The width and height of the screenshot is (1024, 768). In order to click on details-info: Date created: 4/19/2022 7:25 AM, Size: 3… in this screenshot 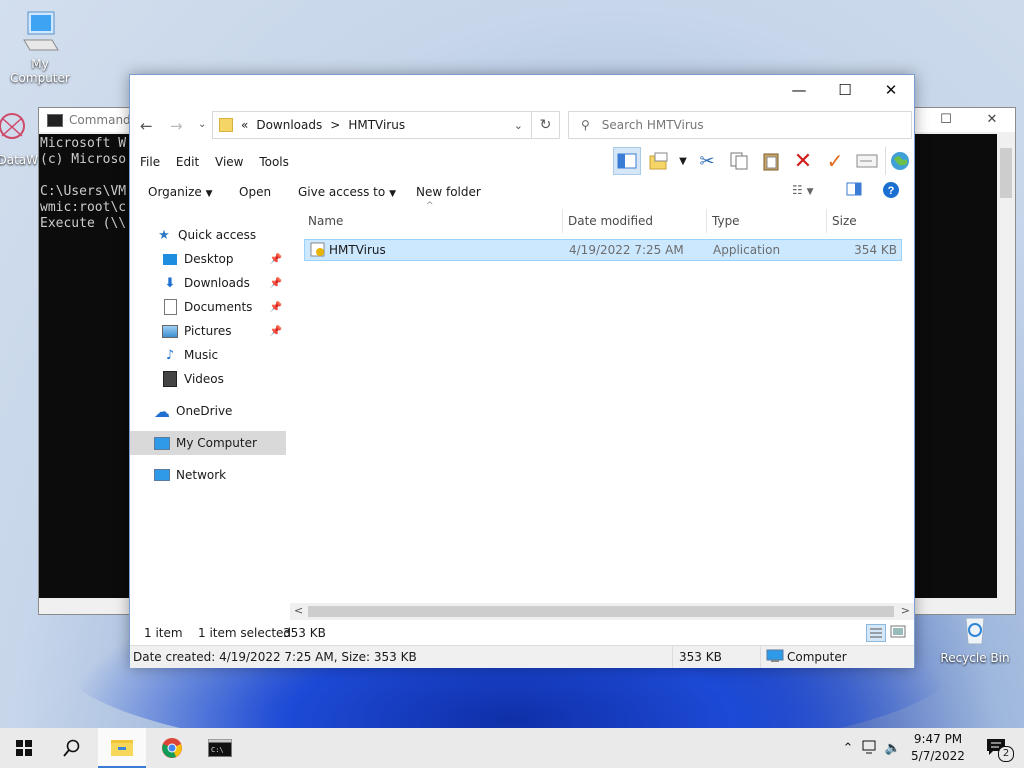, I will do `click(275, 657)`.